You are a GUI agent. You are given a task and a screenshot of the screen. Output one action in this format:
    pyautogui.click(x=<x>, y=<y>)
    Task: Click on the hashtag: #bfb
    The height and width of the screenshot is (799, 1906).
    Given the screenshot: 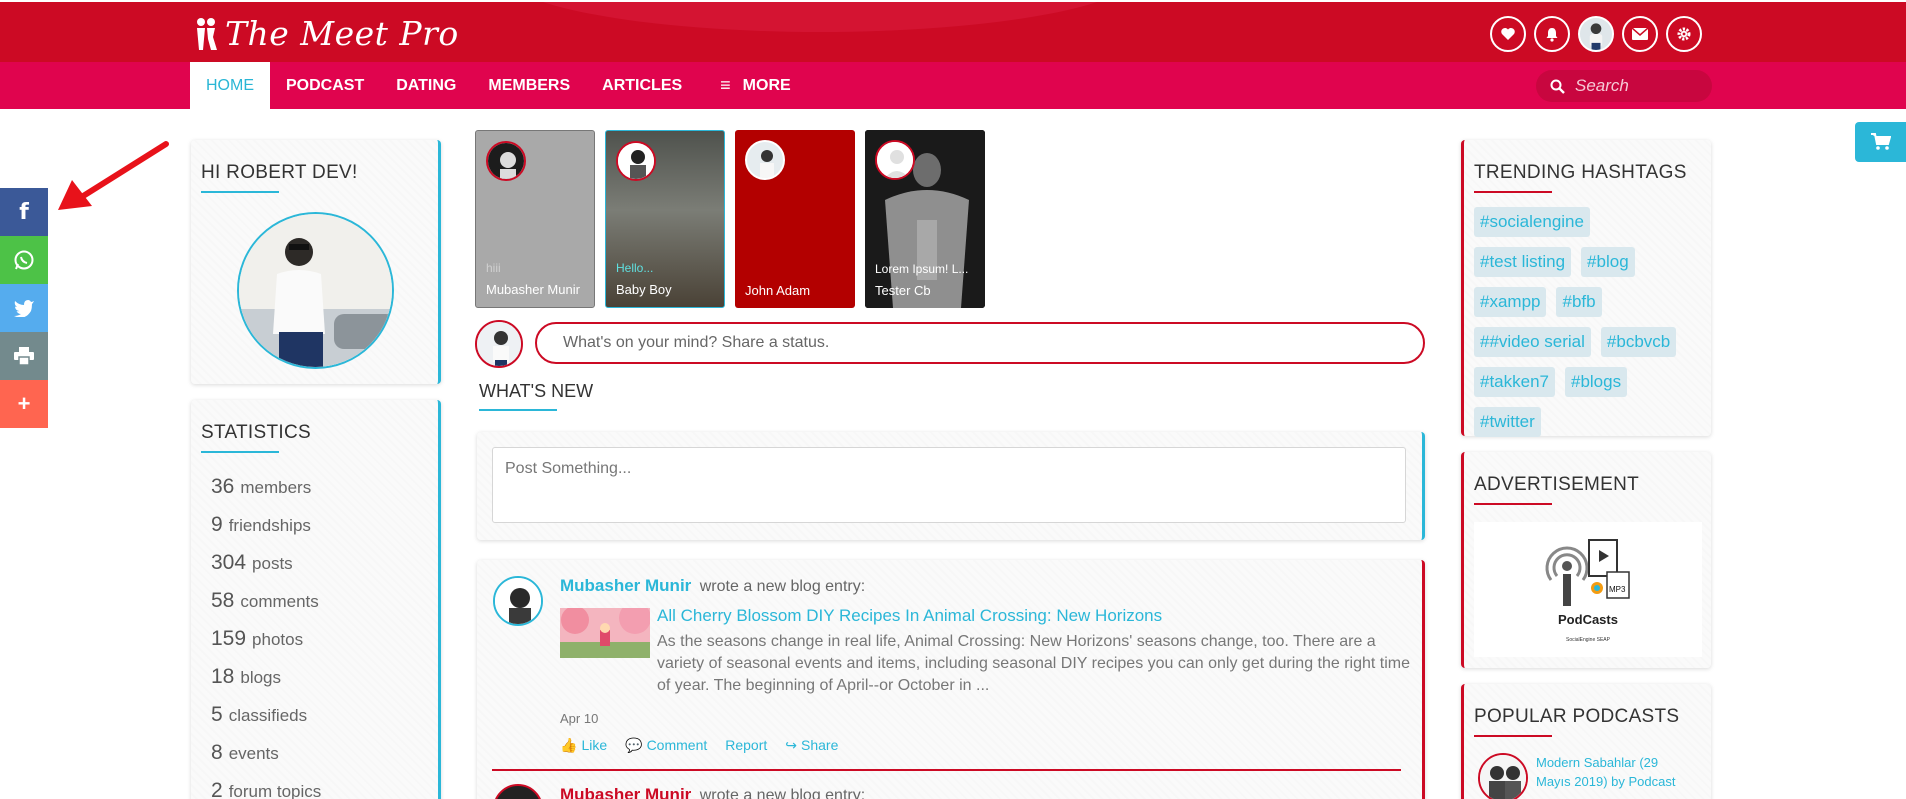 What is the action you would take?
    pyautogui.click(x=1579, y=302)
    